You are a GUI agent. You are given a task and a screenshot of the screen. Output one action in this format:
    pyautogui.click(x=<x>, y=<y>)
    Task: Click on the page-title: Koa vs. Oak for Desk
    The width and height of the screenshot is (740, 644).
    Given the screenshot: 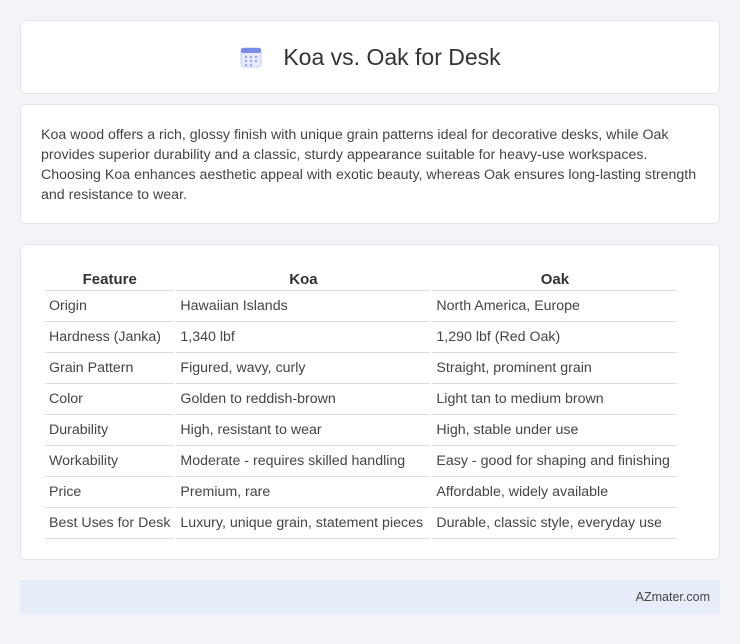 What is the action you would take?
    pyautogui.click(x=392, y=56)
    